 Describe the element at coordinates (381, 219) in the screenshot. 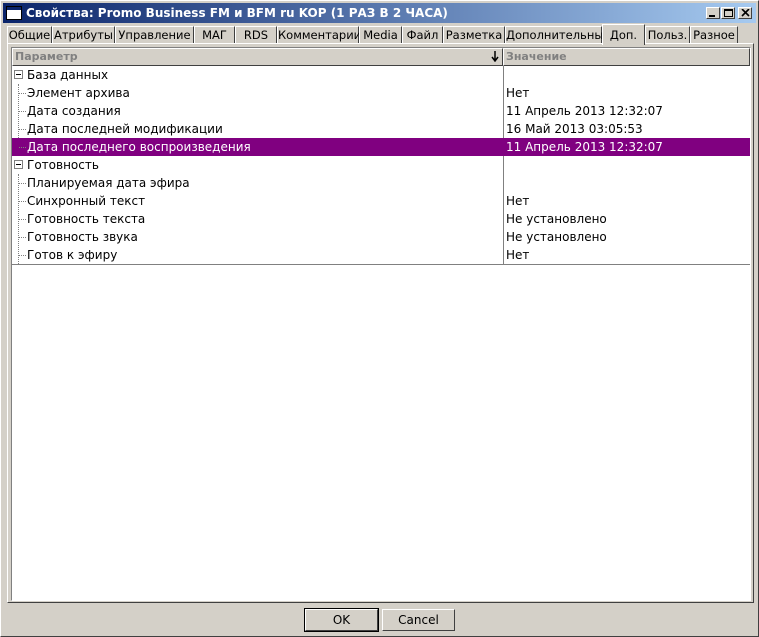

I see `table-row: Готовность текста Не установлено` at that location.